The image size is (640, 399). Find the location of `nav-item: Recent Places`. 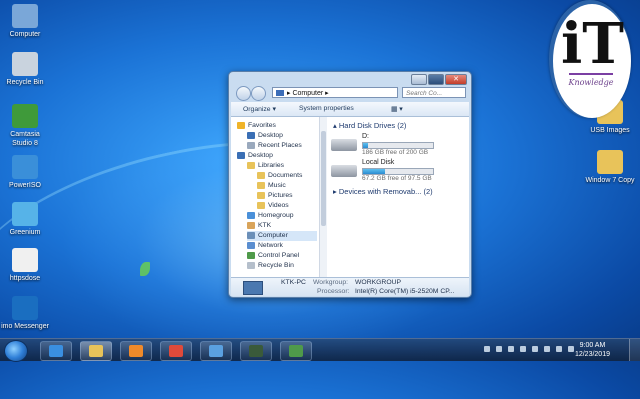

nav-item: Recent Places is located at coordinates (282, 146).